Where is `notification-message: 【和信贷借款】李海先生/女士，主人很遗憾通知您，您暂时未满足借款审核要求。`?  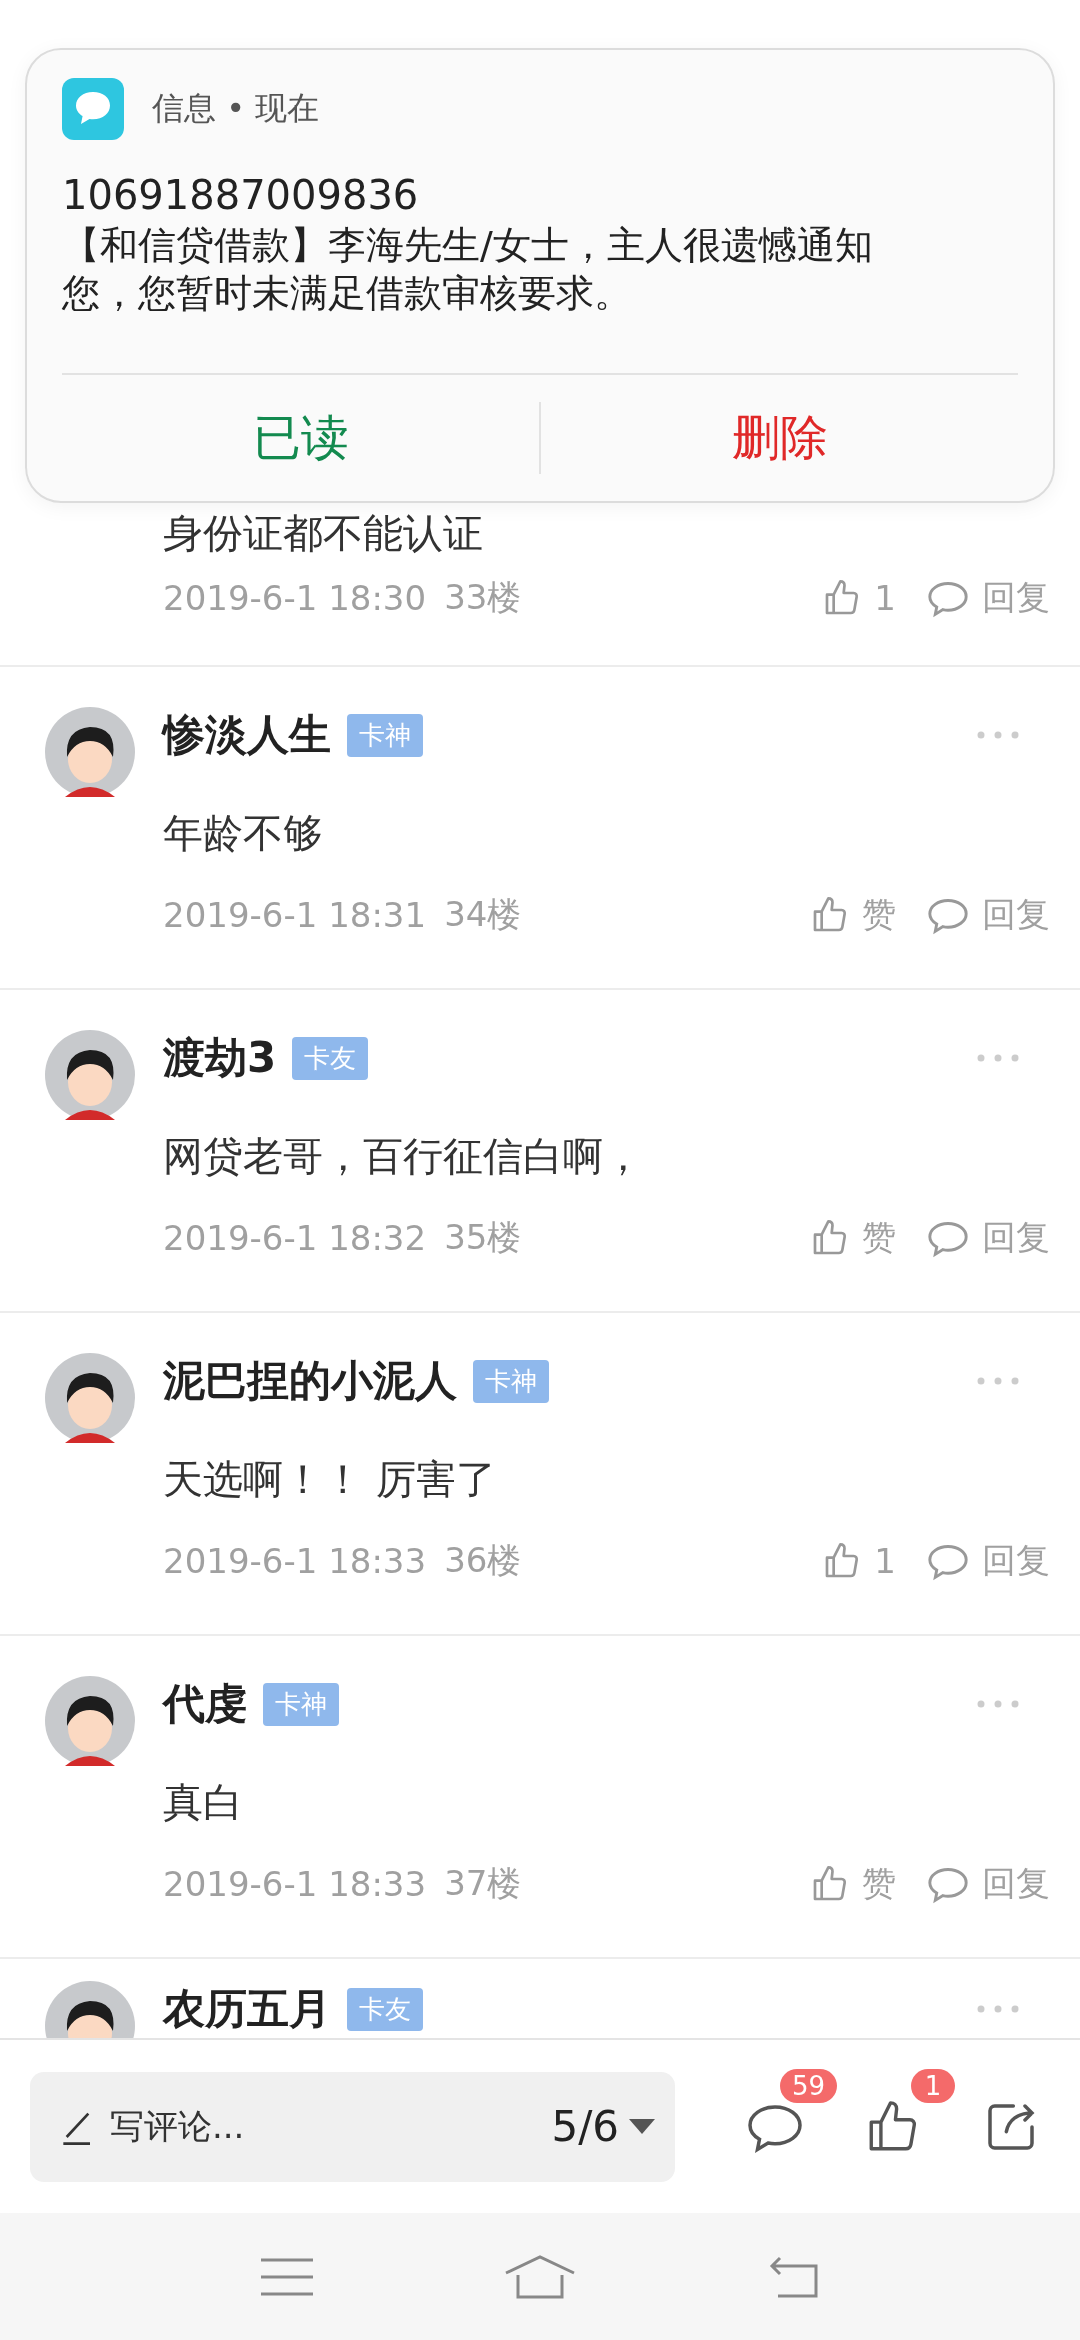 notification-message: 【和信贷借款】李海先生/女士，主人很遗憾通知您，您暂时未满足借款审核要求。 is located at coordinates (468, 269).